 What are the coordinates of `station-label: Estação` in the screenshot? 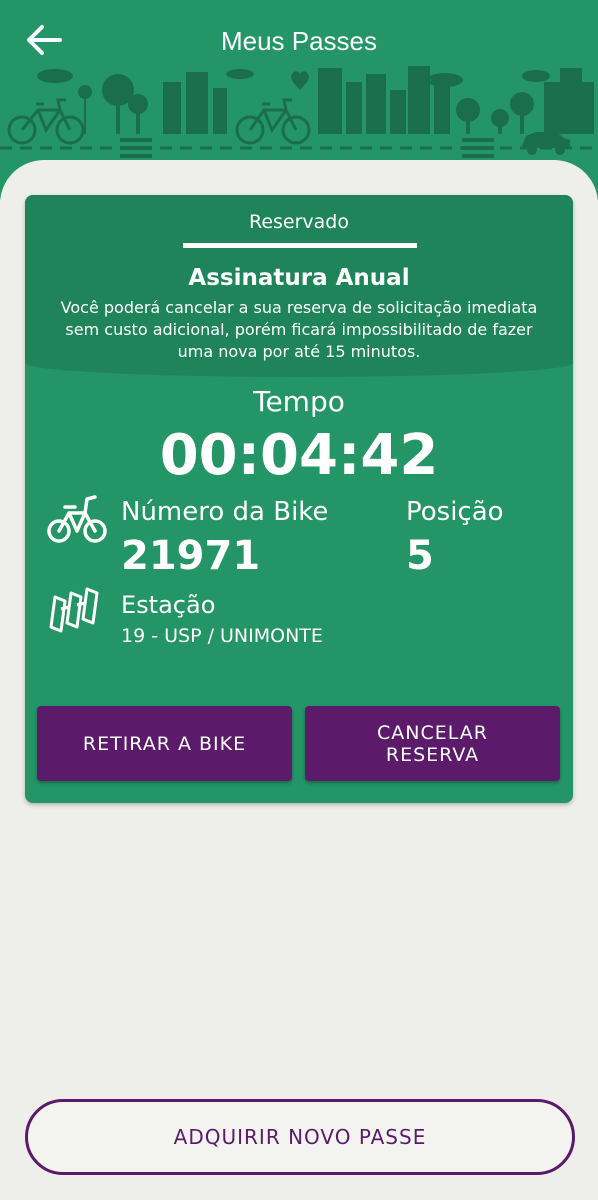 It's located at (168, 605).